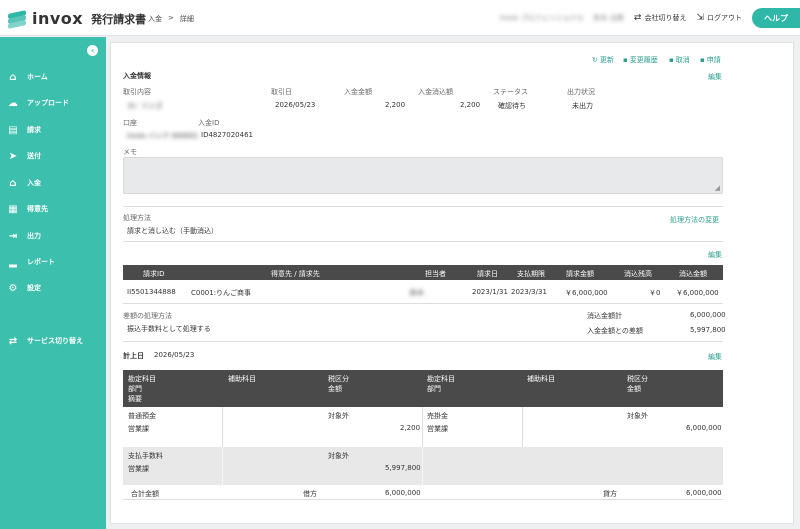  What do you see at coordinates (53, 209) in the screenshot?
I see `sidebar-item-customers: ▦ 得意先` at bounding box center [53, 209].